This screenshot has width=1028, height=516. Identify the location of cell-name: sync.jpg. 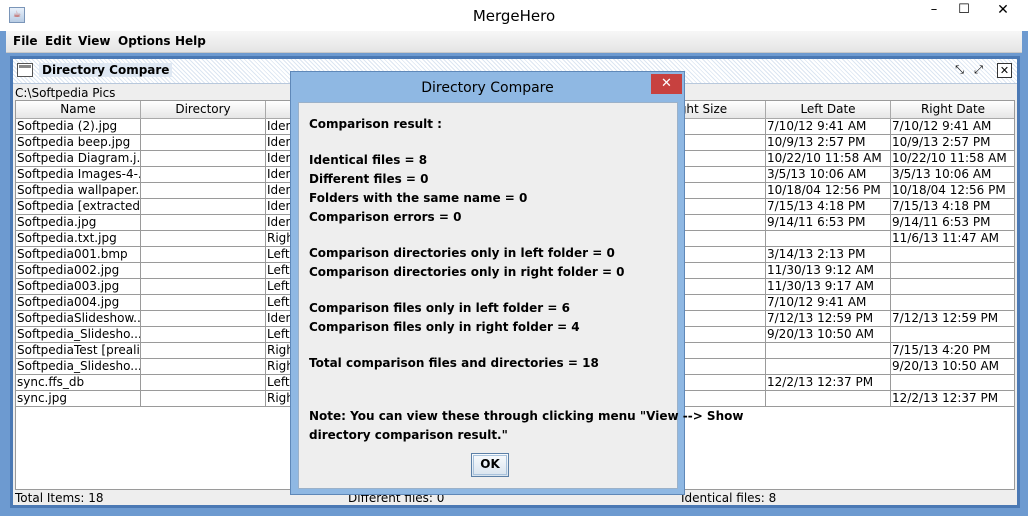
(78, 399).